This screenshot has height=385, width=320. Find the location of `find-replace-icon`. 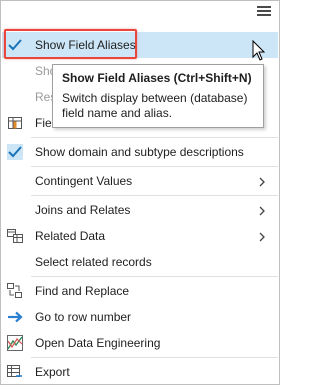

find-replace-icon is located at coordinates (15, 291).